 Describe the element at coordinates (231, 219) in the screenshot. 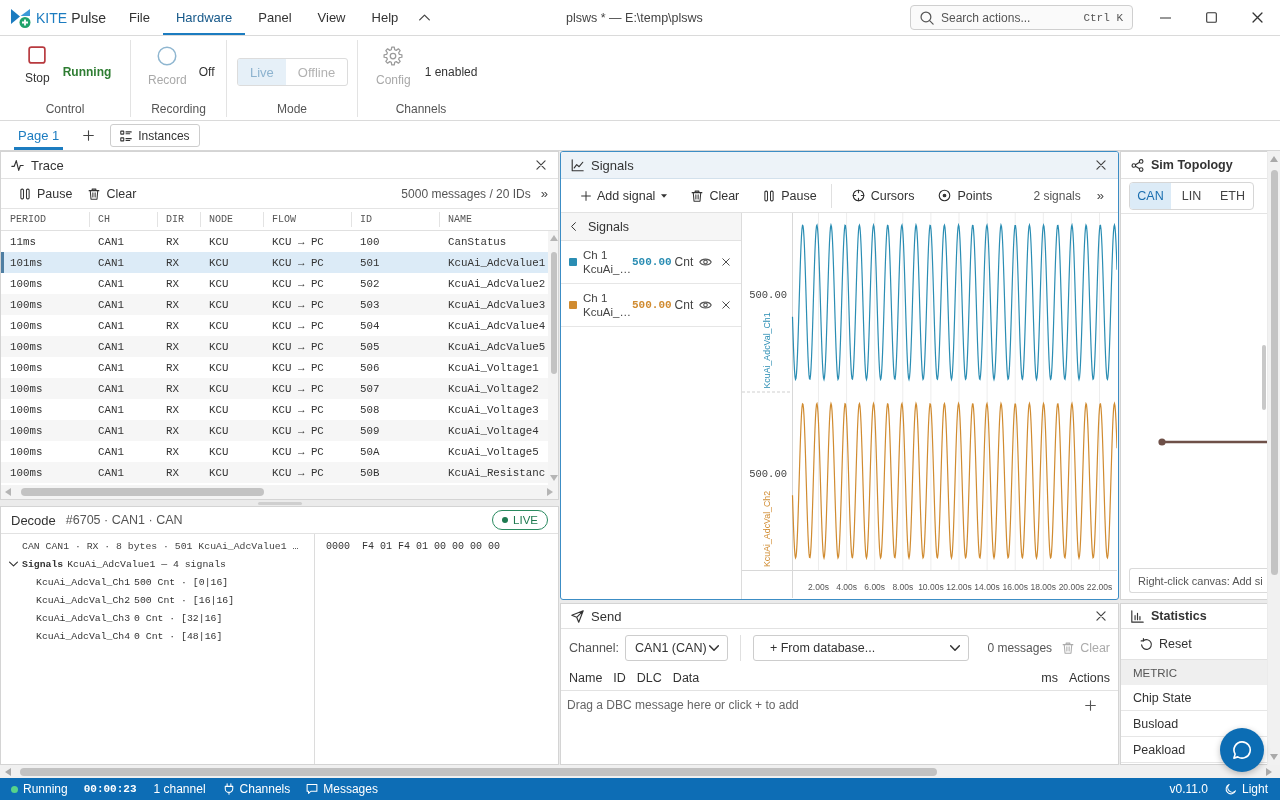

I see `column-header: NODE` at that location.